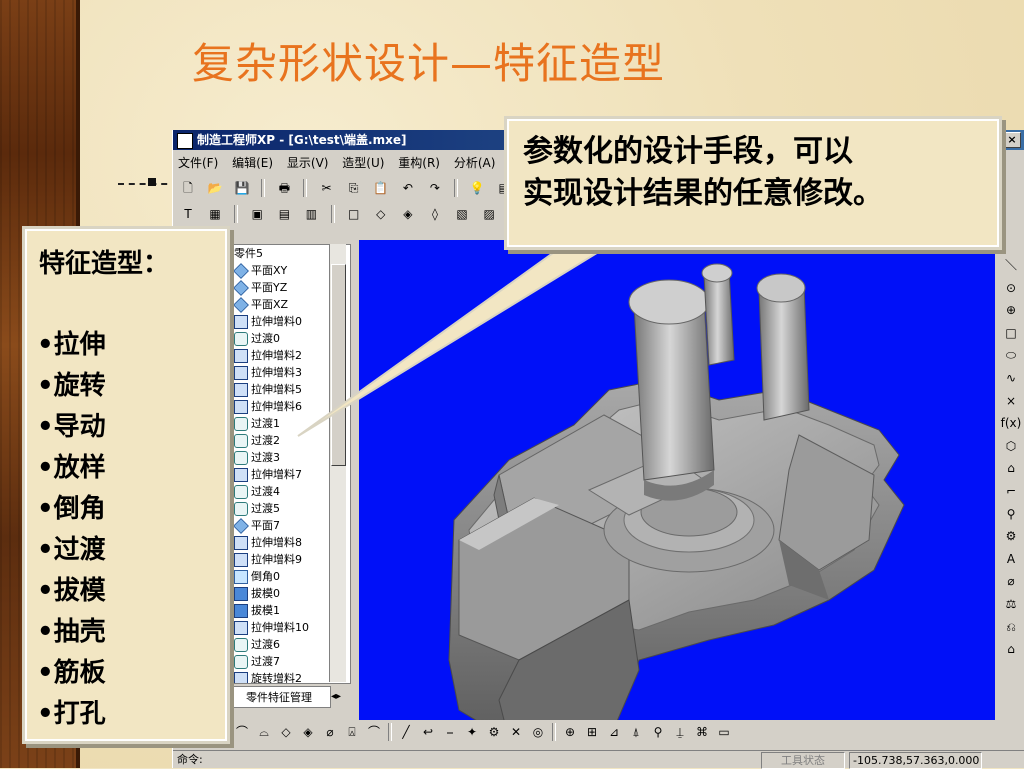 Image resolution: width=1024 pixels, height=769 pixels. I want to click on rotate-view-icon: ◈, so click(408, 214).